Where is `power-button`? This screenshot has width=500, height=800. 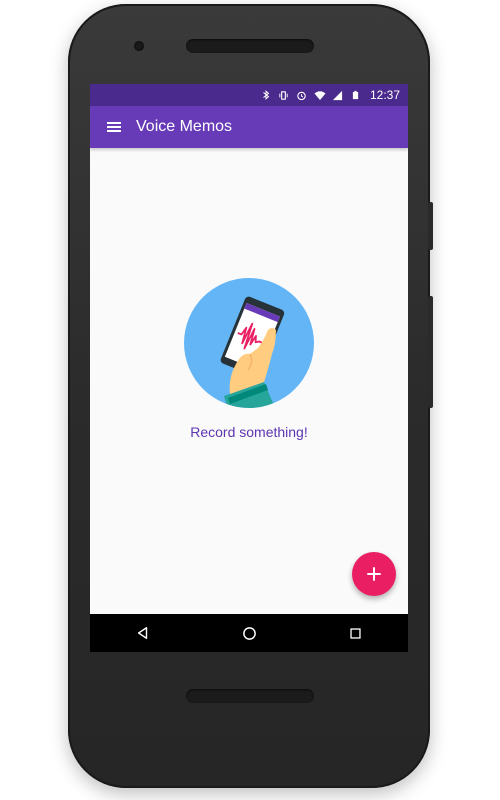
power-button is located at coordinates (430, 226).